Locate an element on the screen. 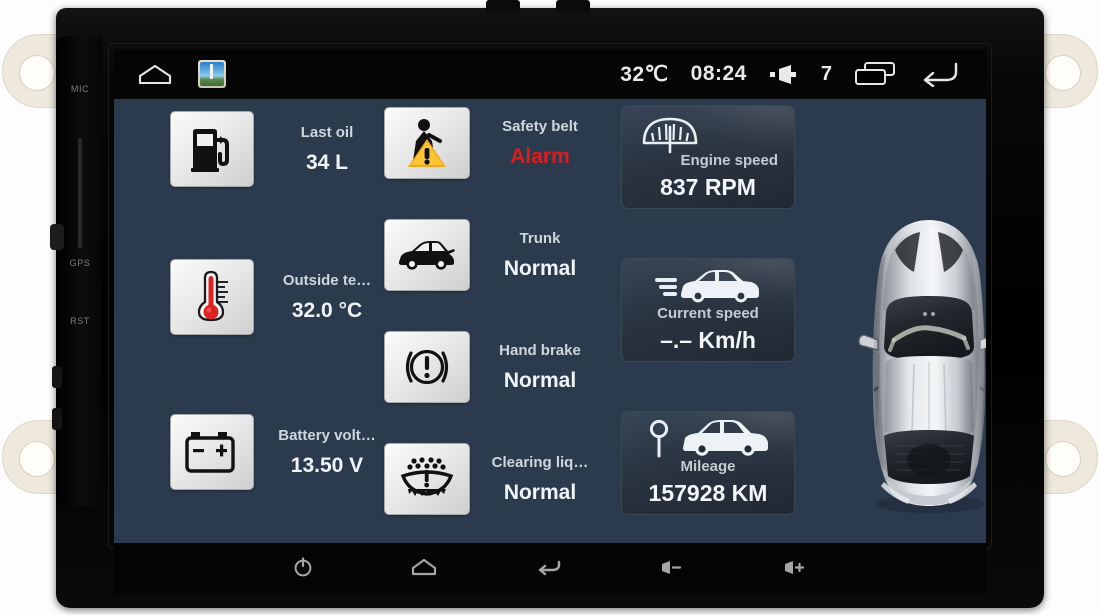  info-text-clearing-liquid: Clearing liq… Normal is located at coordinates (540, 479).